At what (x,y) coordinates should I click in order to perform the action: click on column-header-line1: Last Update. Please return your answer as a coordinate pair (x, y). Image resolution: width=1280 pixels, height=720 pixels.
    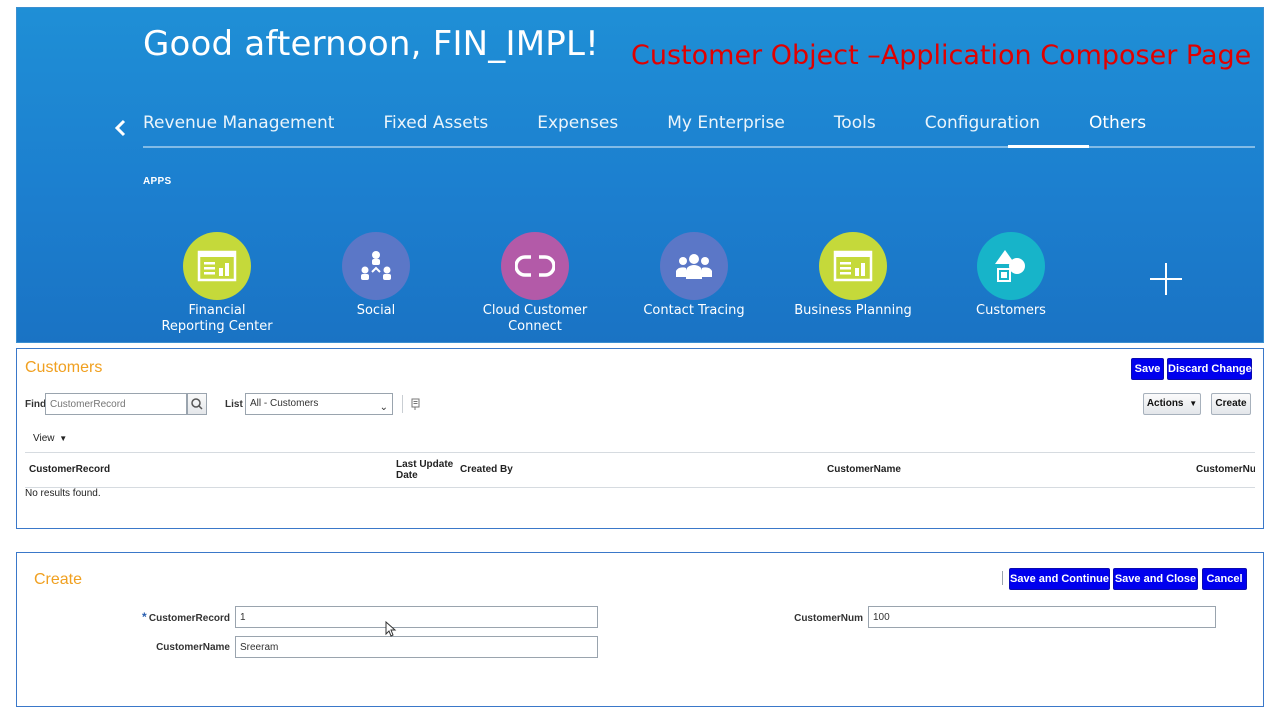
    Looking at the image, I should click on (425, 464).